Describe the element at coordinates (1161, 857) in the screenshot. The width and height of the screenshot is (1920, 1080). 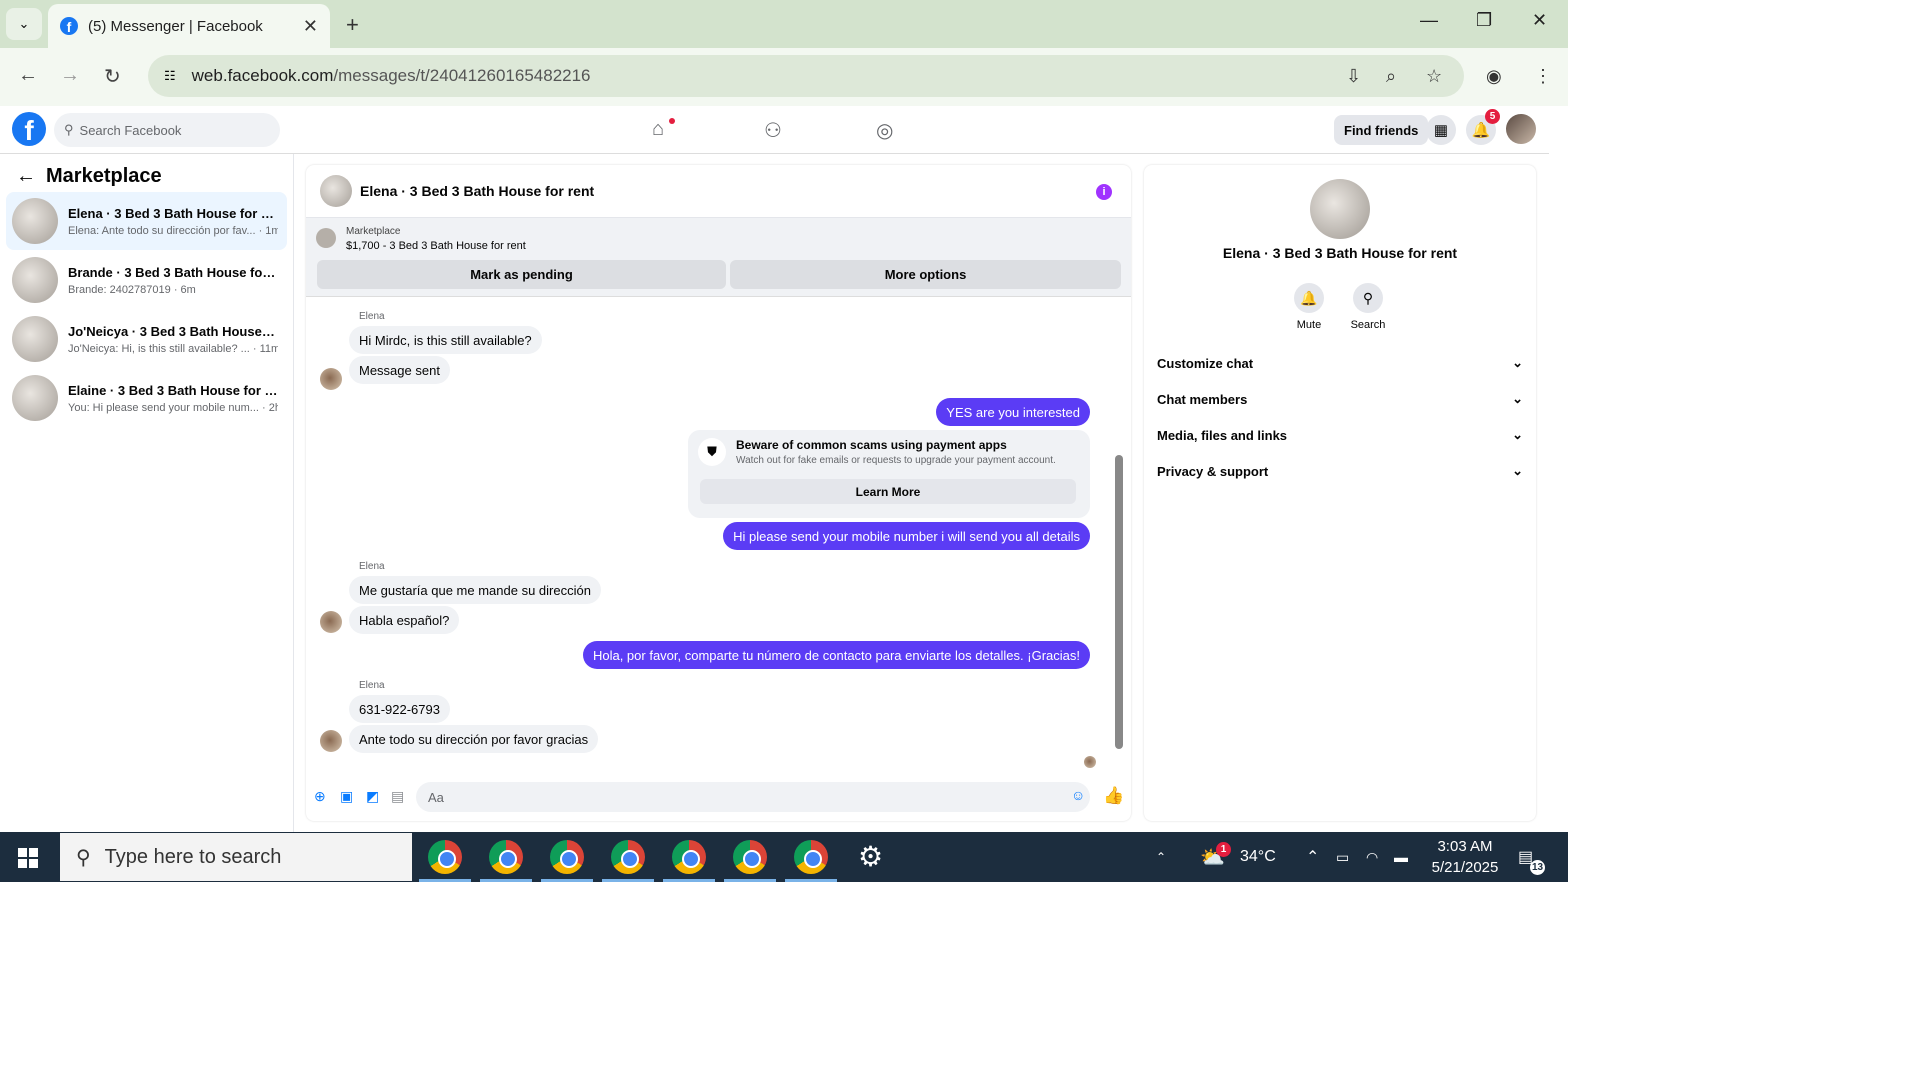
I see `overflow-chevrons-icon: ⌃` at that location.